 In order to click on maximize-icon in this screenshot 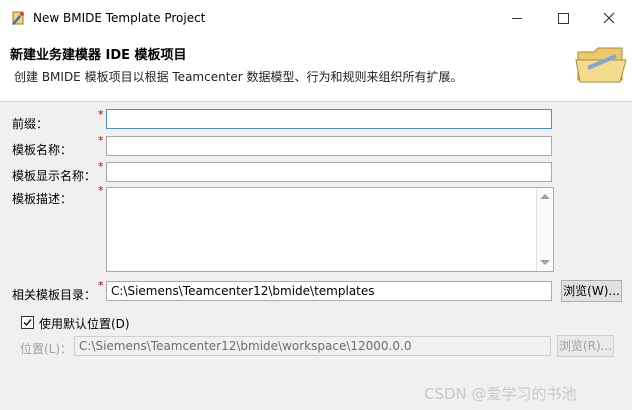, I will do `click(563, 18)`.